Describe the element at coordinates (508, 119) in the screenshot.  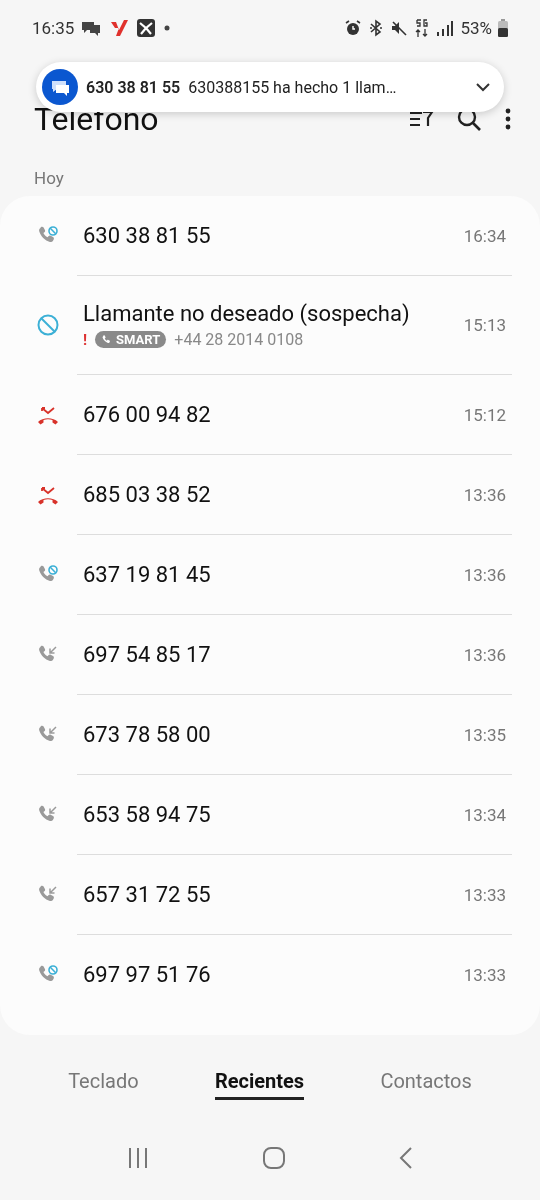
I see `more-options-icon` at that location.